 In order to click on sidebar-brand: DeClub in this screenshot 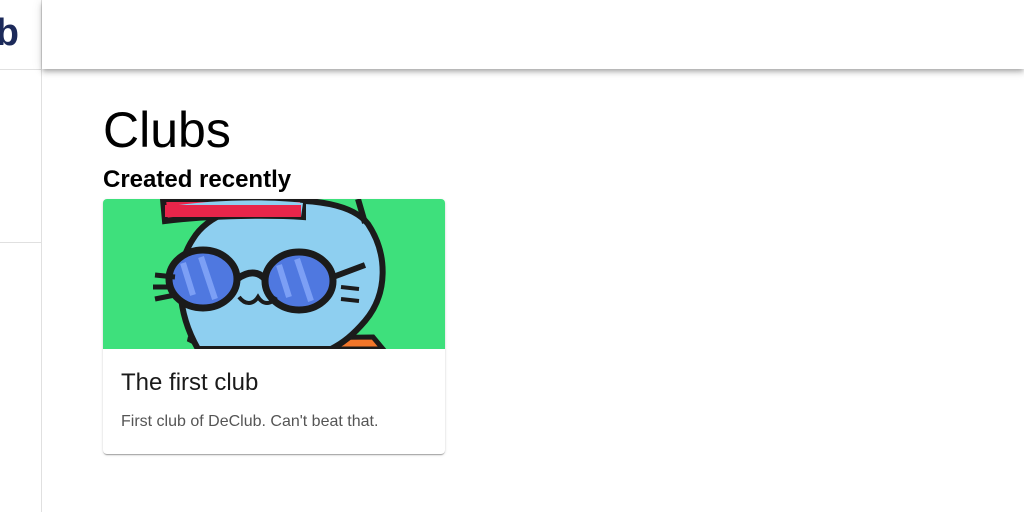, I will do `click(20, 35)`.